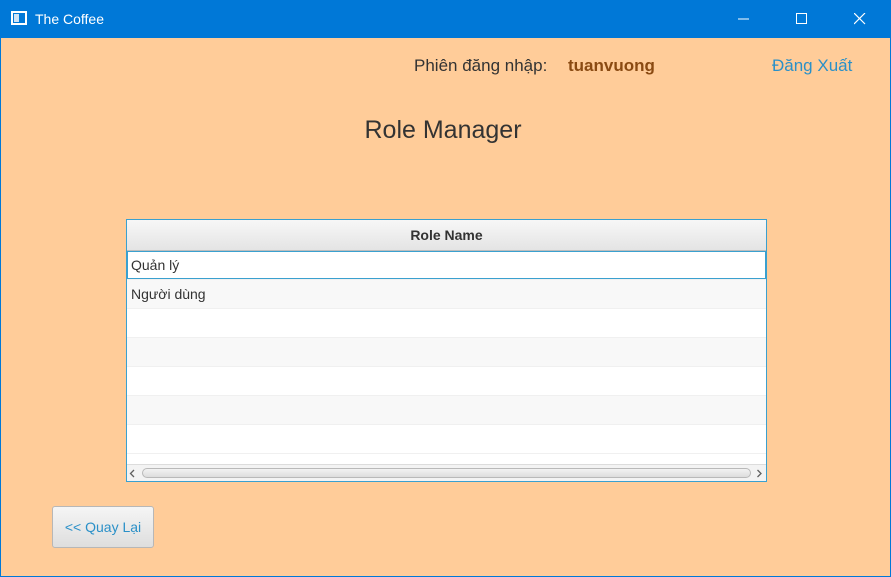 This screenshot has width=891, height=577. What do you see at coordinates (446, 235) in the screenshot?
I see `column-header-role-name: Role Name` at bounding box center [446, 235].